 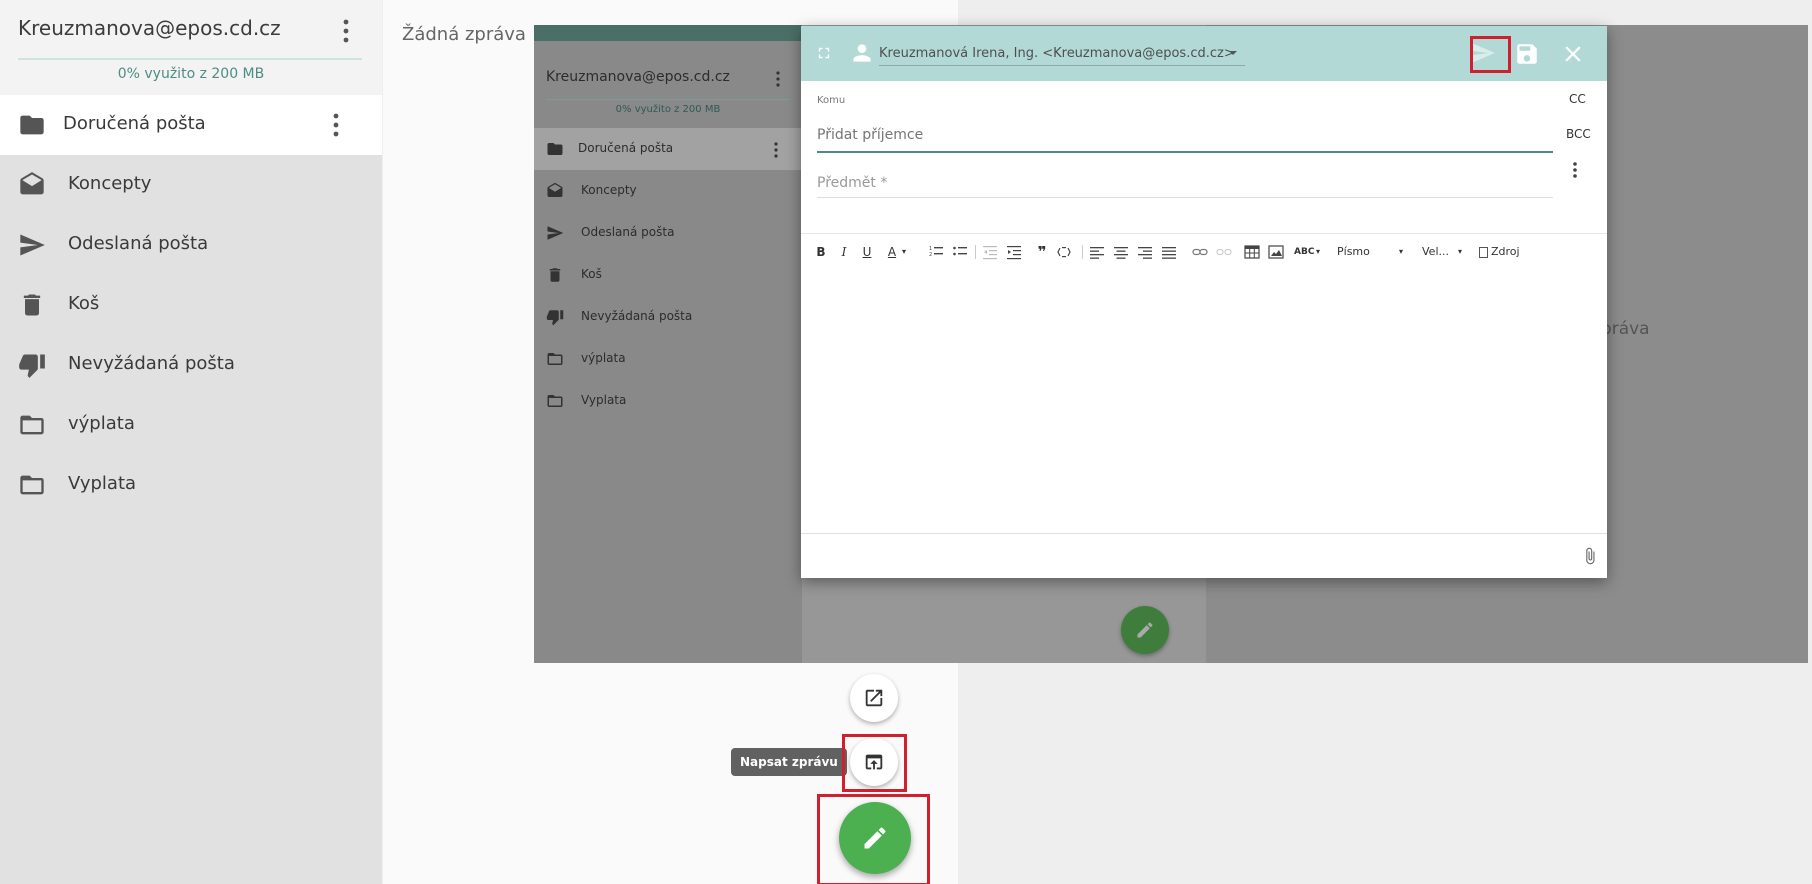 I want to click on align-center-icon, so click(x=1122, y=252).